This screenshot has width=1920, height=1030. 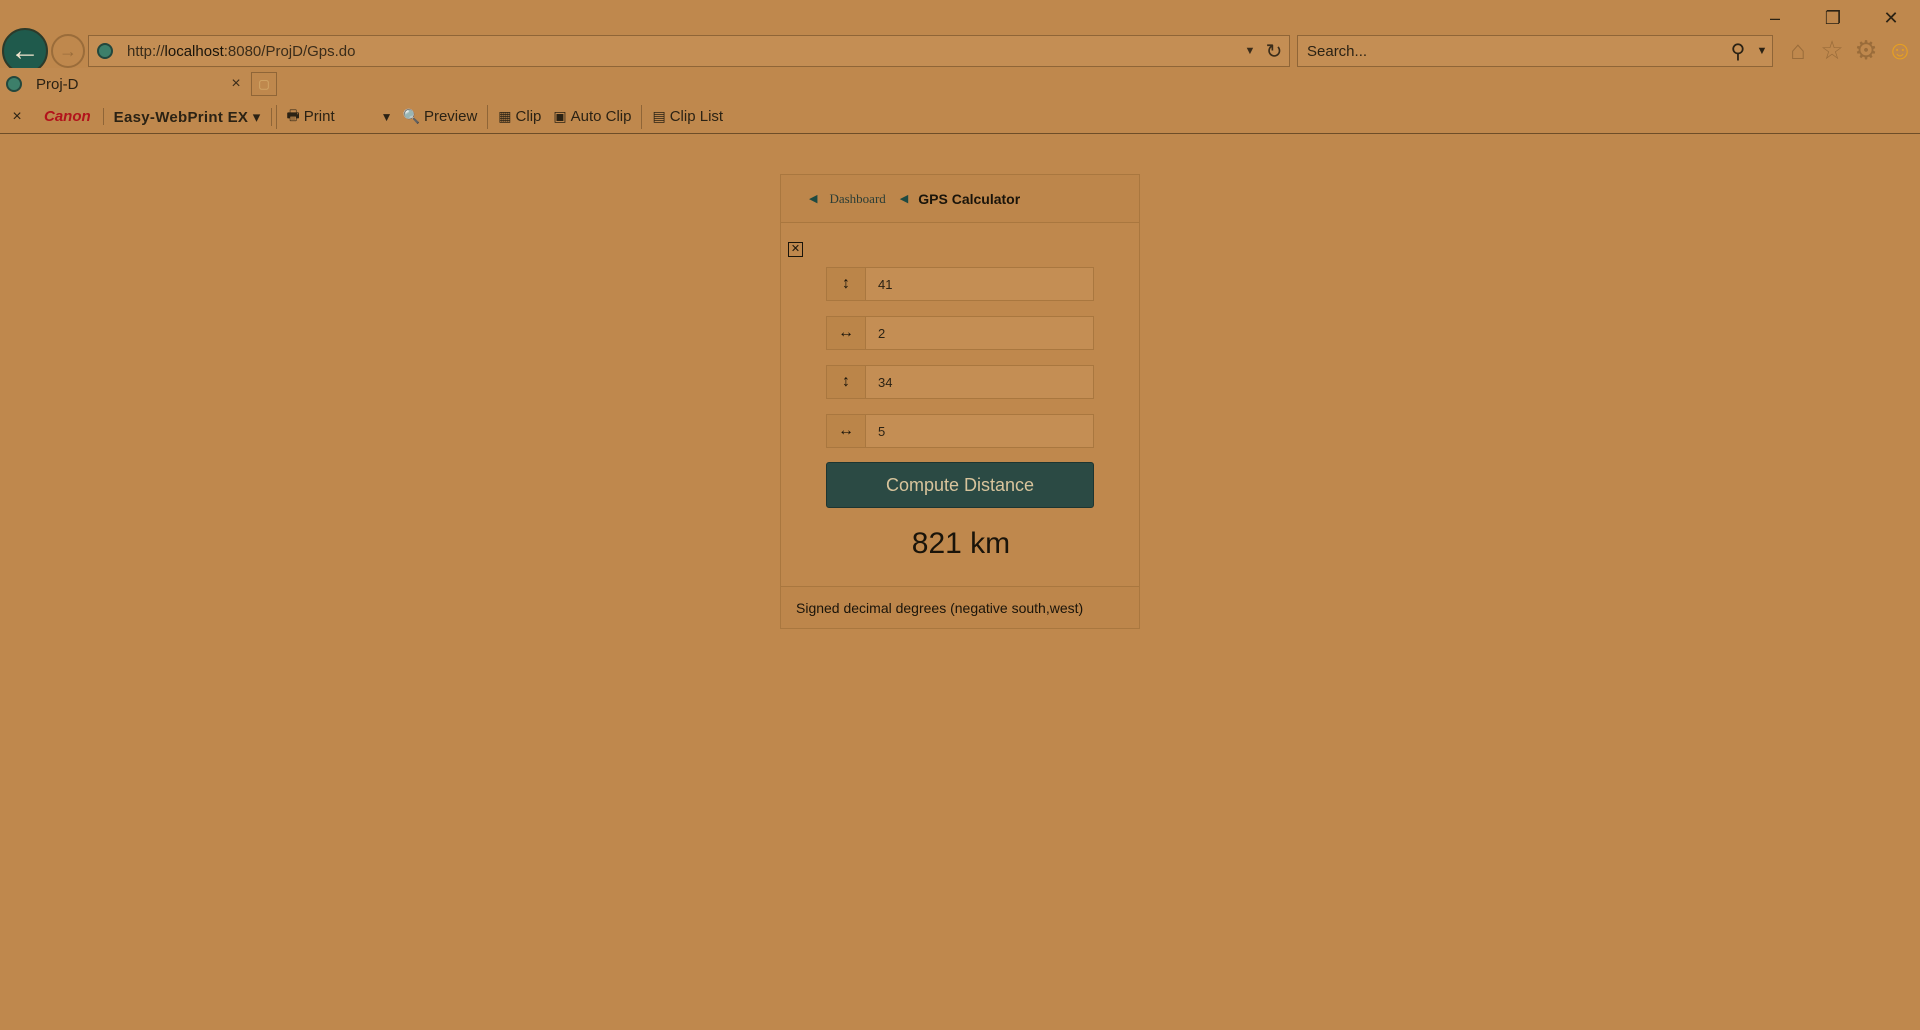 I want to click on print-button: 🖶 Print, so click(x=311, y=117).